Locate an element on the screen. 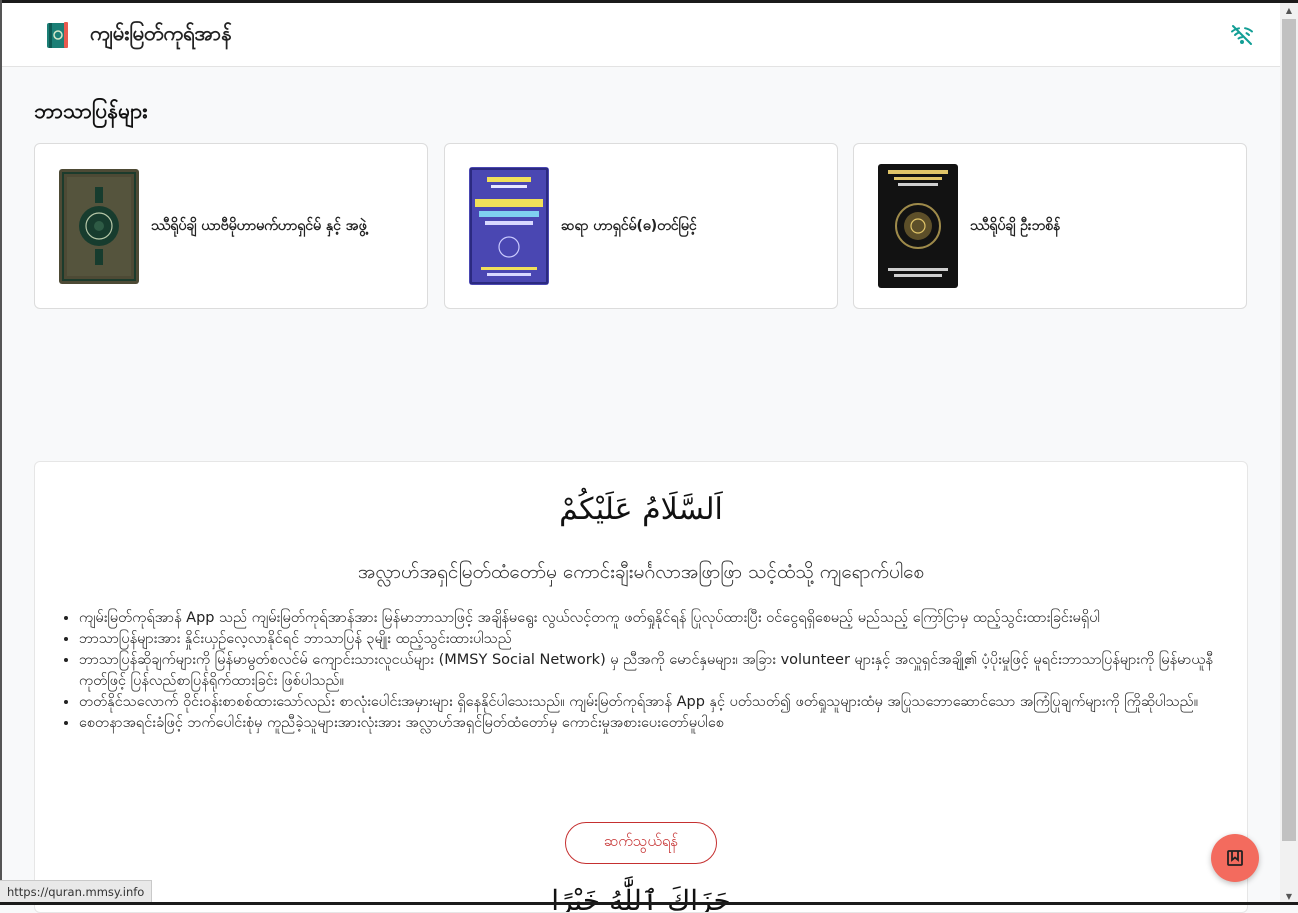  scroll-up-arrow: ▲ is located at coordinates (1289, 11).